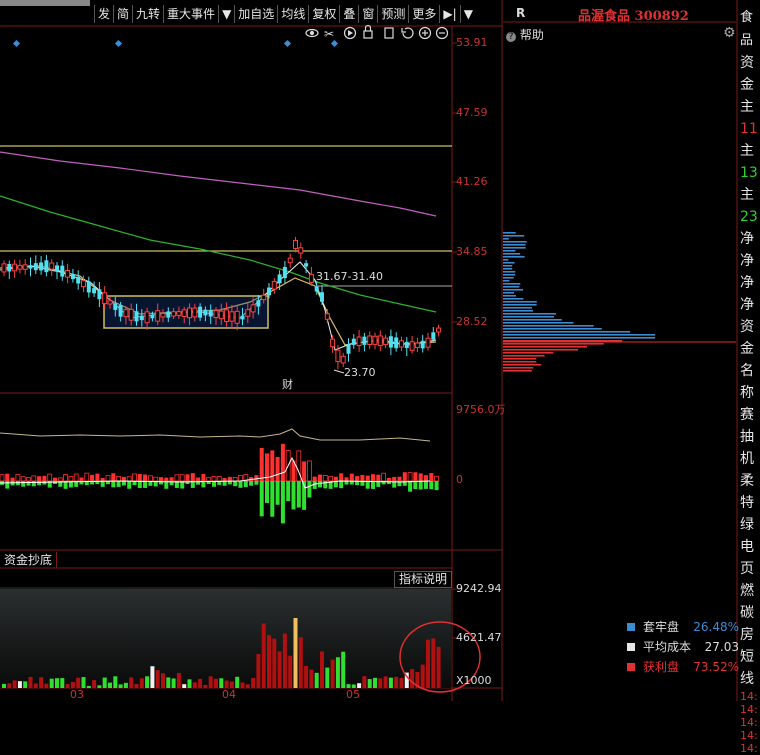  Describe the element at coordinates (747, 569) in the screenshot. I see `right-panel-row: 页` at that location.